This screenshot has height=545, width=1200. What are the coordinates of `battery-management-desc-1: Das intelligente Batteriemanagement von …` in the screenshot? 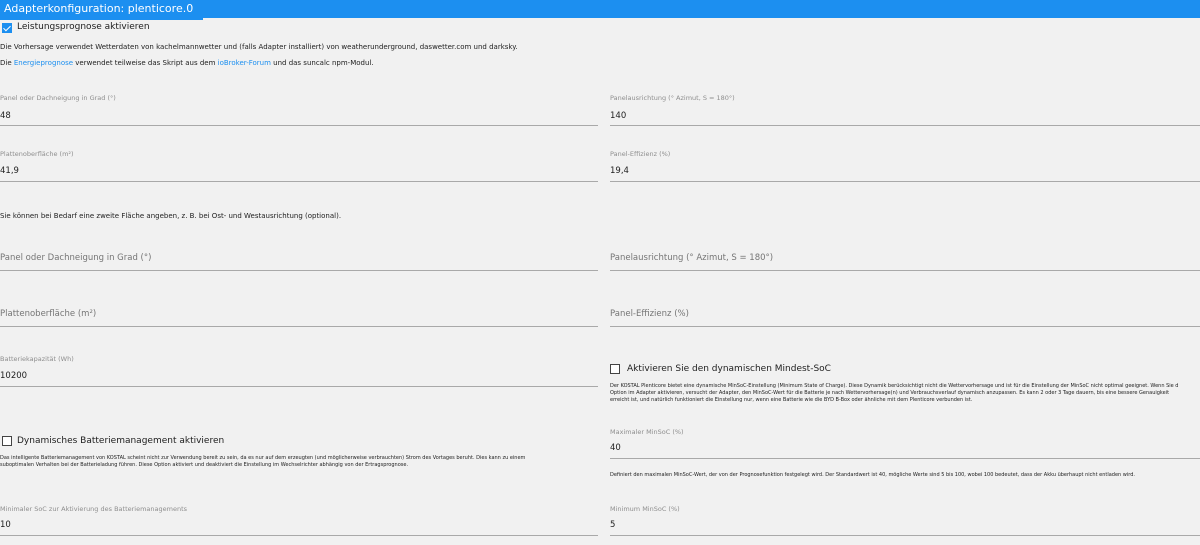 It's located at (263, 458).